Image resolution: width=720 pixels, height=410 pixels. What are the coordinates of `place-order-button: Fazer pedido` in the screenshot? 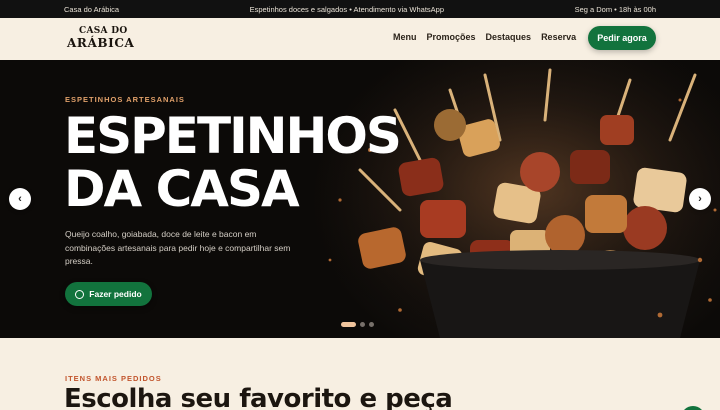 It's located at (108, 294).